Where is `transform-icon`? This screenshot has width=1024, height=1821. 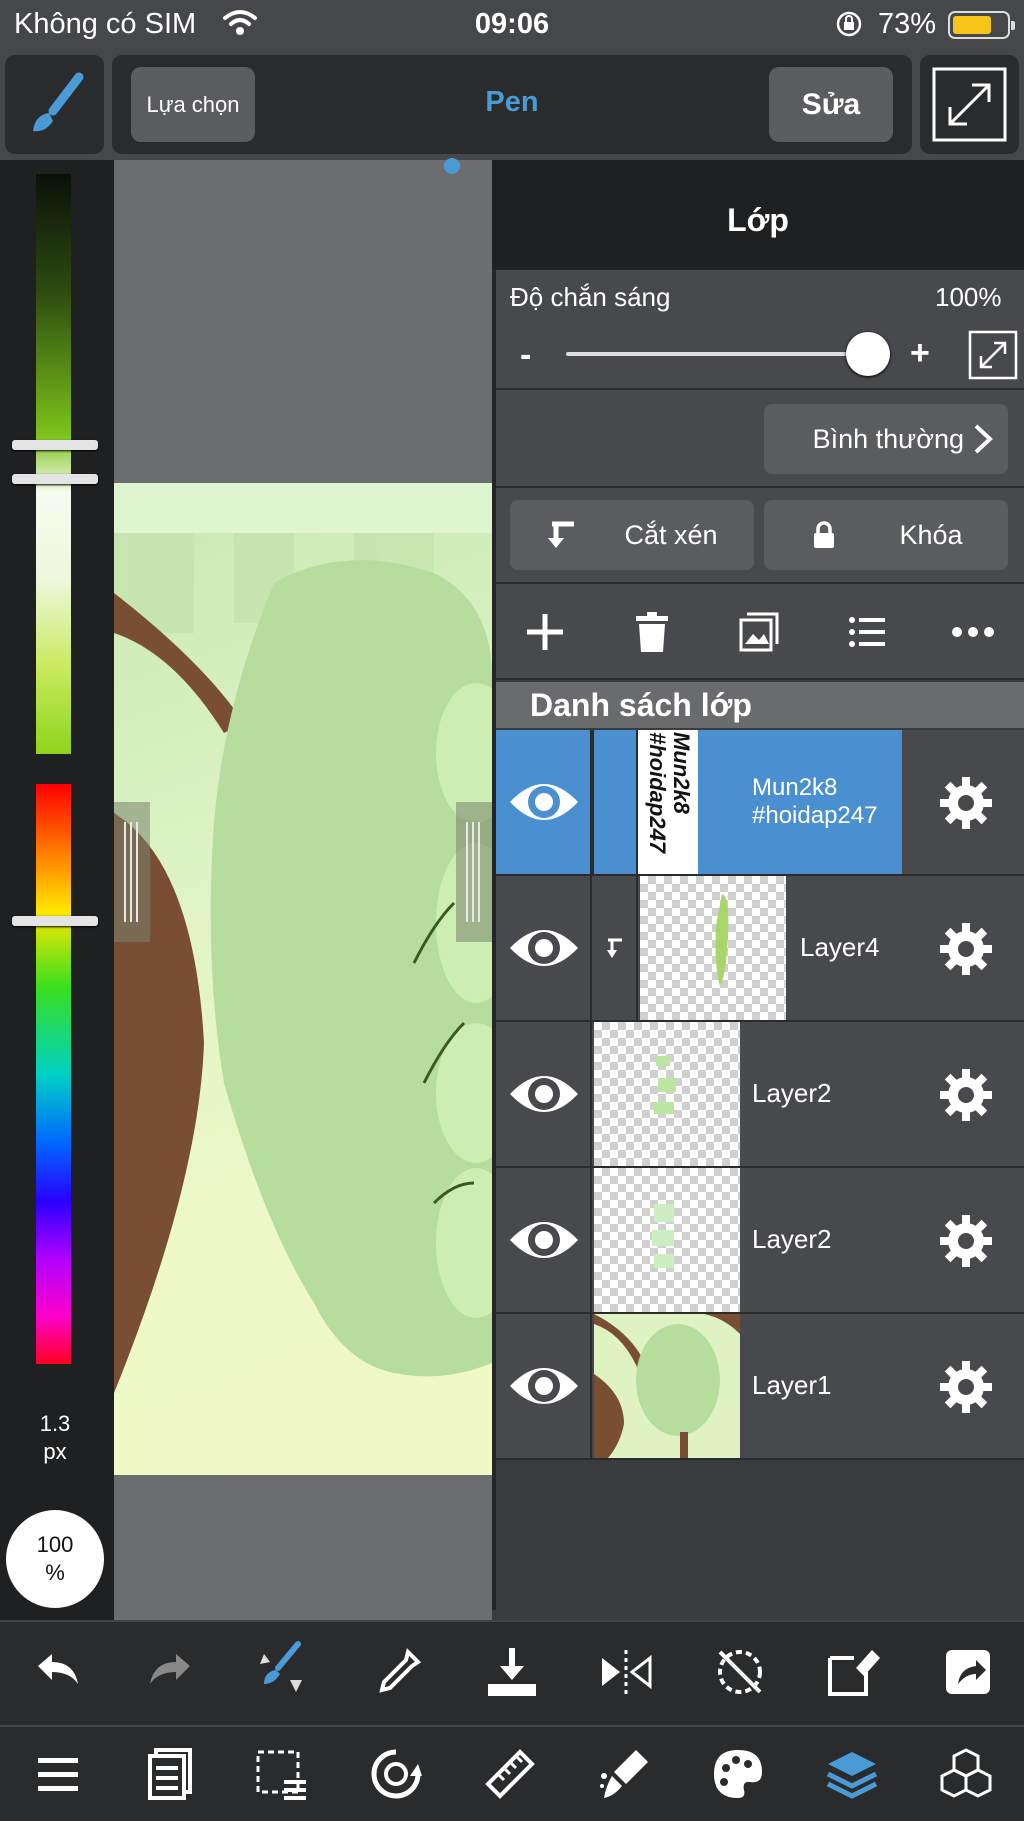 transform-icon is located at coordinates (854, 1672).